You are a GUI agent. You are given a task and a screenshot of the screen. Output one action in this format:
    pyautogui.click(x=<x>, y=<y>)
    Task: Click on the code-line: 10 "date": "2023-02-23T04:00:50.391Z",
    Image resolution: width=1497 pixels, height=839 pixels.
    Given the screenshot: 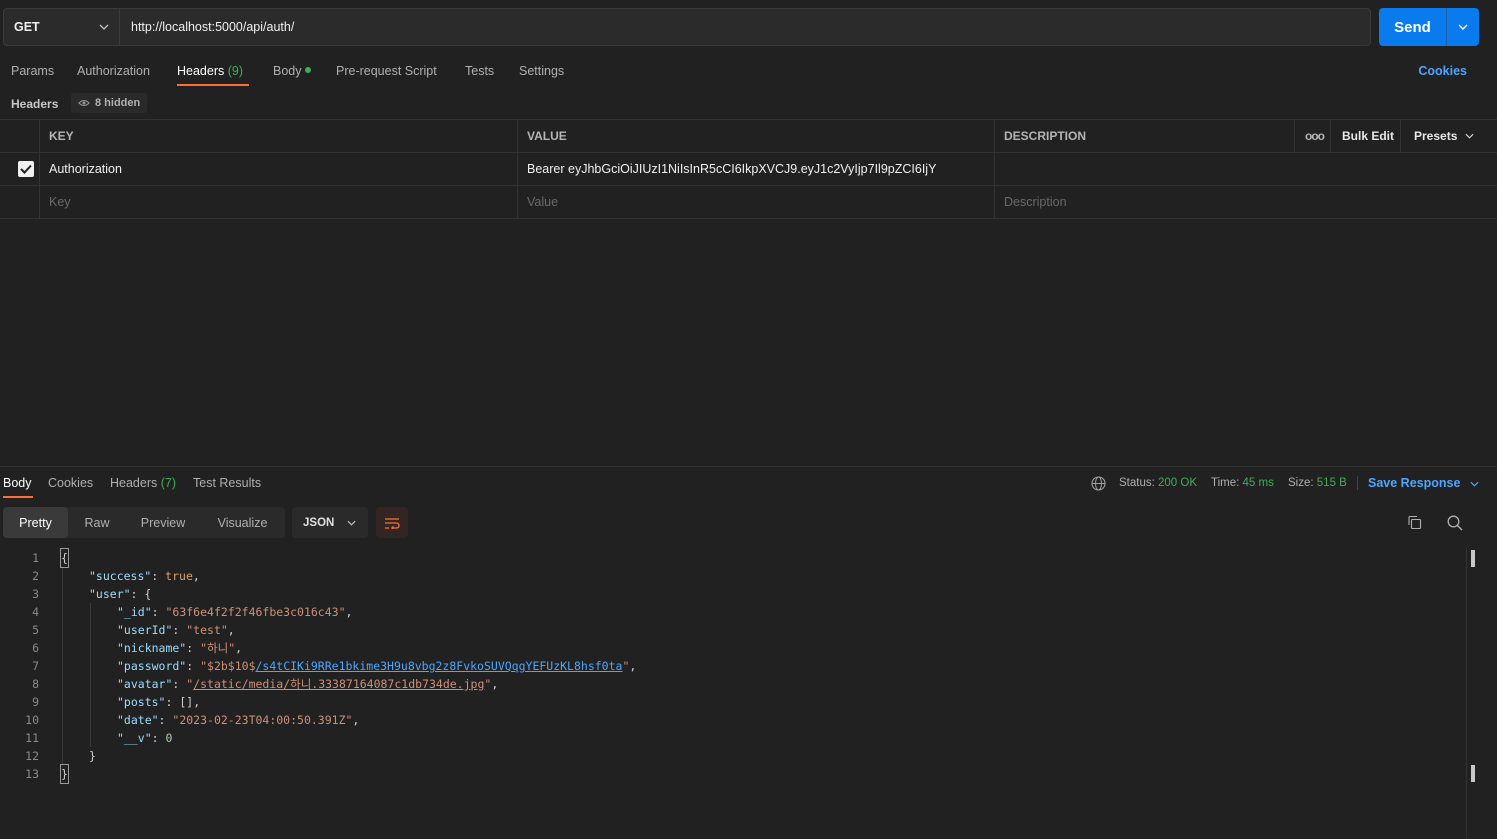 What is the action you would take?
    pyautogui.click(x=735, y=720)
    